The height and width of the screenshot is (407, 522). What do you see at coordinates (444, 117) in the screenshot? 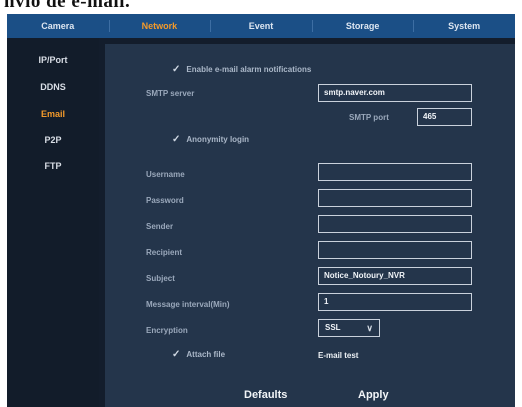
I see `smtp-port-input: 465` at bounding box center [444, 117].